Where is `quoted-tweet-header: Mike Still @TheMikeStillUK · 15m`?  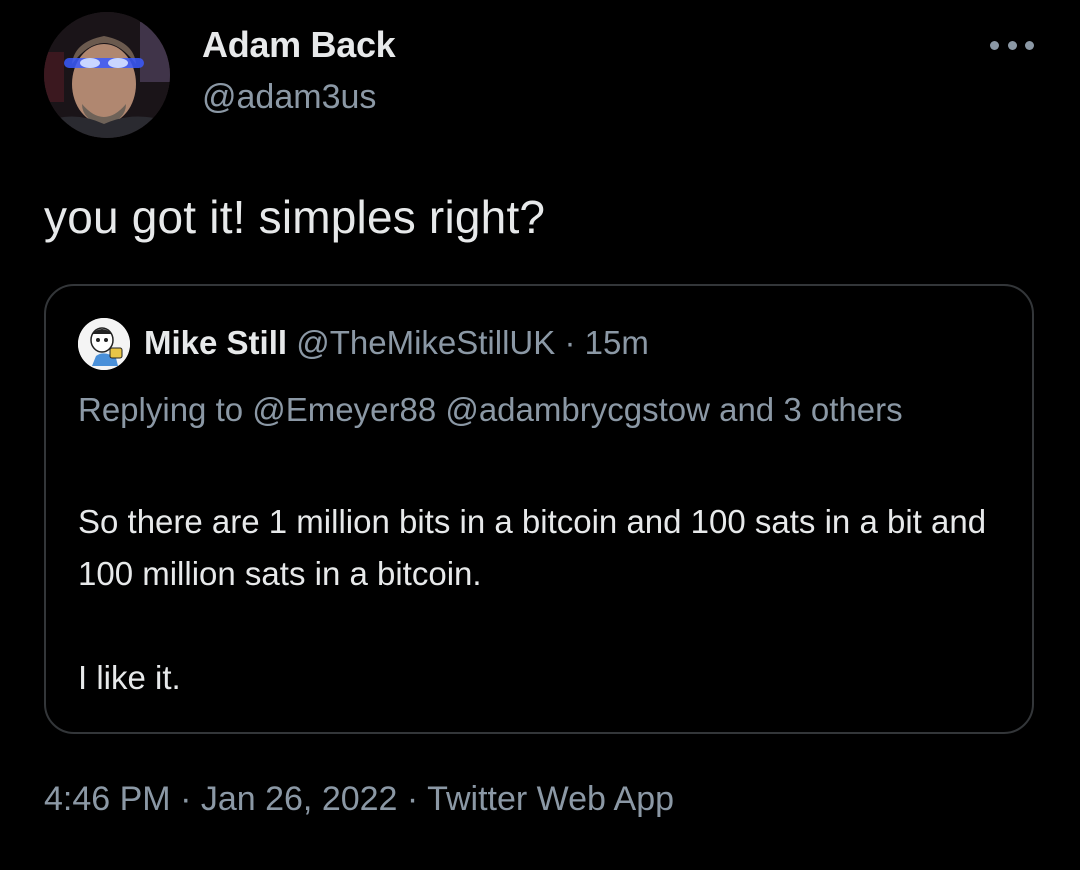 quoted-tweet-header: Mike Still @TheMikeStillUK · 15m is located at coordinates (396, 343).